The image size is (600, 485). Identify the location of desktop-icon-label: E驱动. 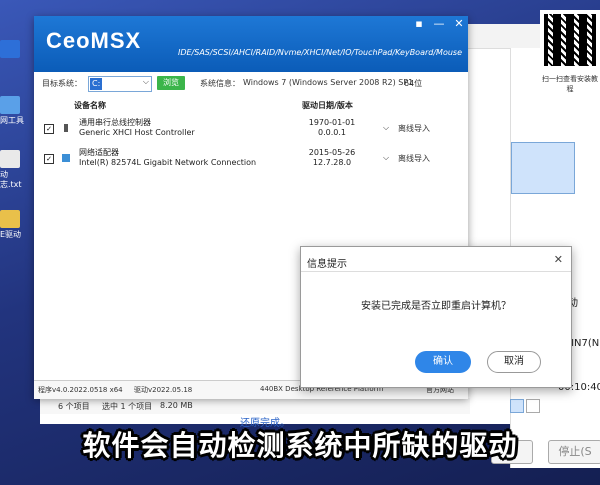
(11, 234).